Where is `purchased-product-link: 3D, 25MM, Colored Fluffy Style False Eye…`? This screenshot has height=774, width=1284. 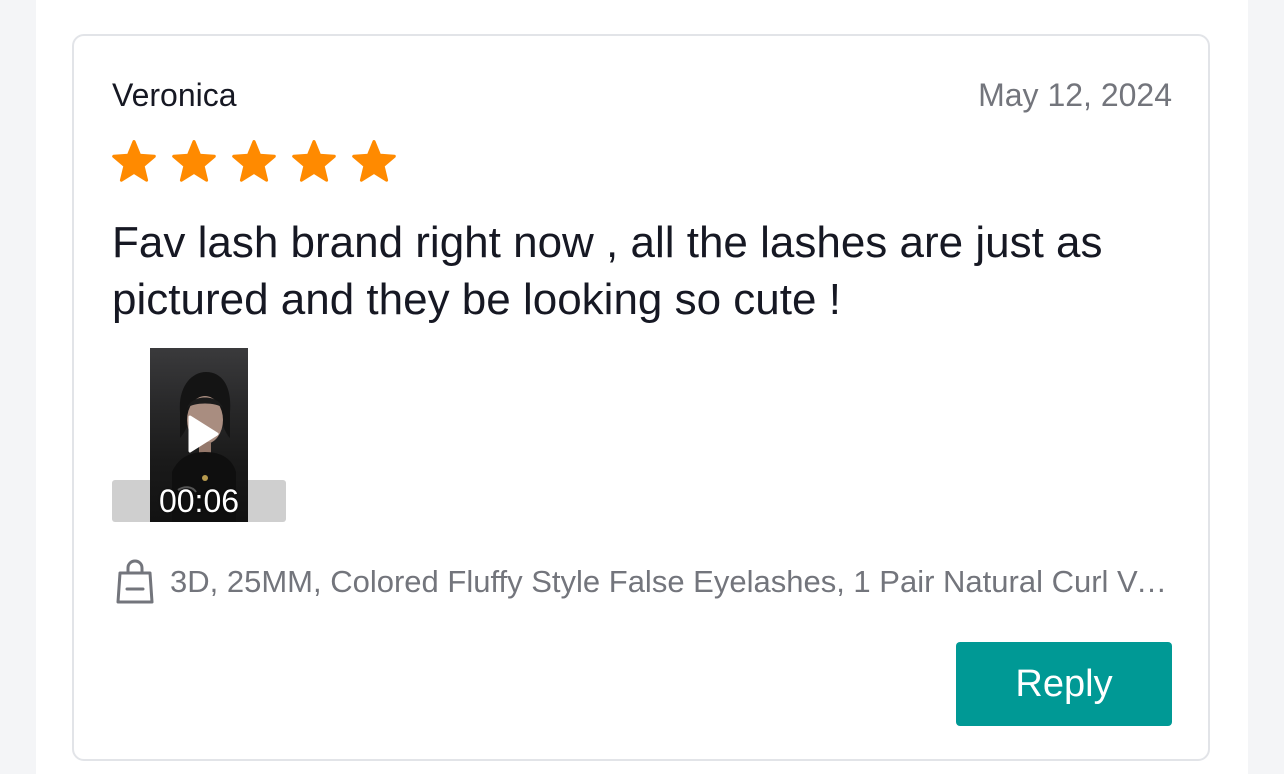 purchased-product-link: 3D, 25MM, Colored Fluffy Style False Eye… is located at coordinates (644, 581).